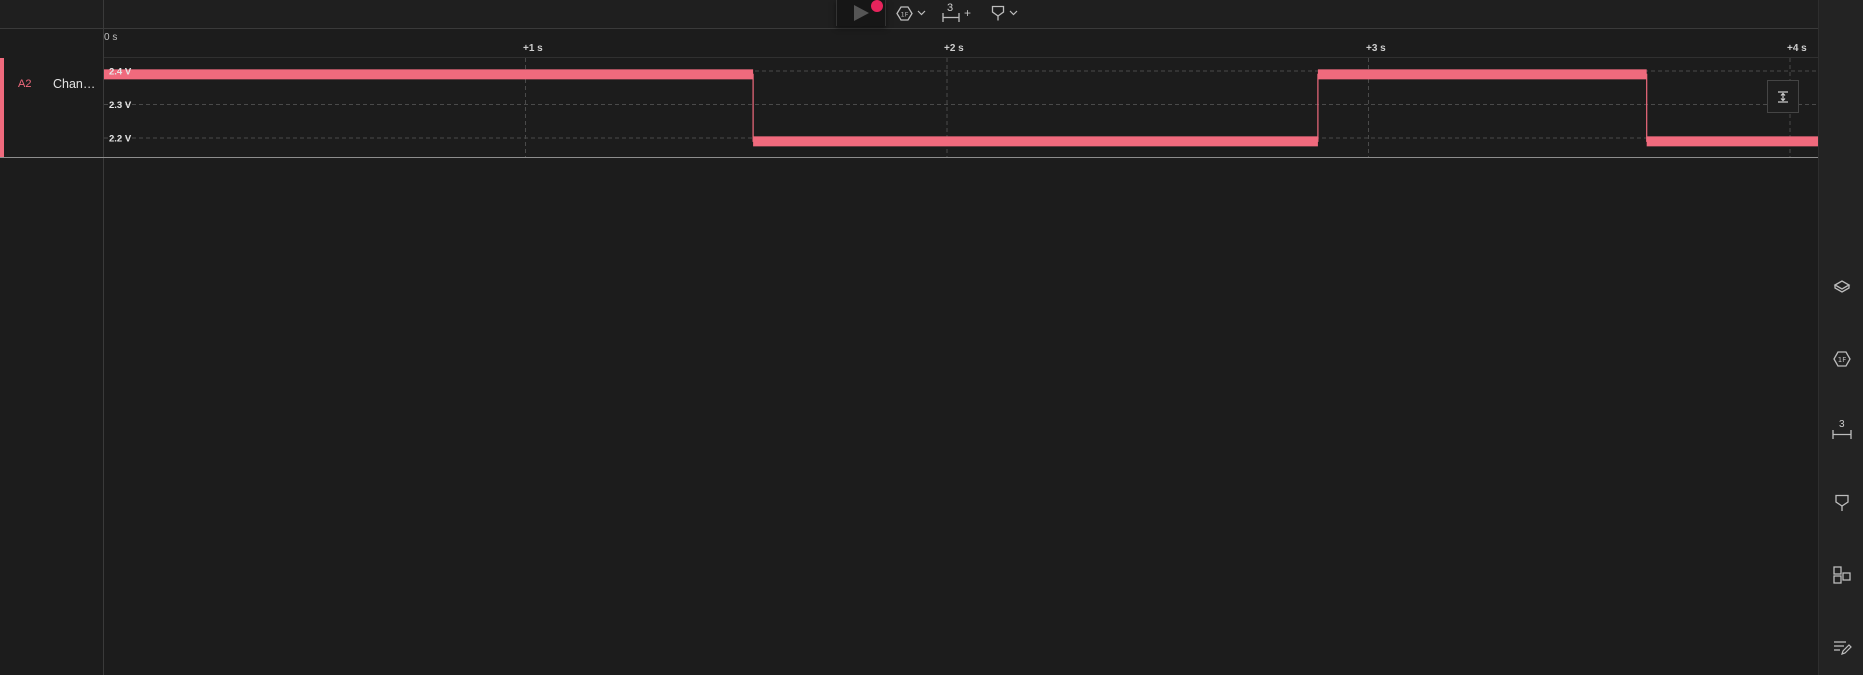 This screenshot has height=675, width=1863. What do you see at coordinates (1842, 647) in the screenshot?
I see `notes-icon` at bounding box center [1842, 647].